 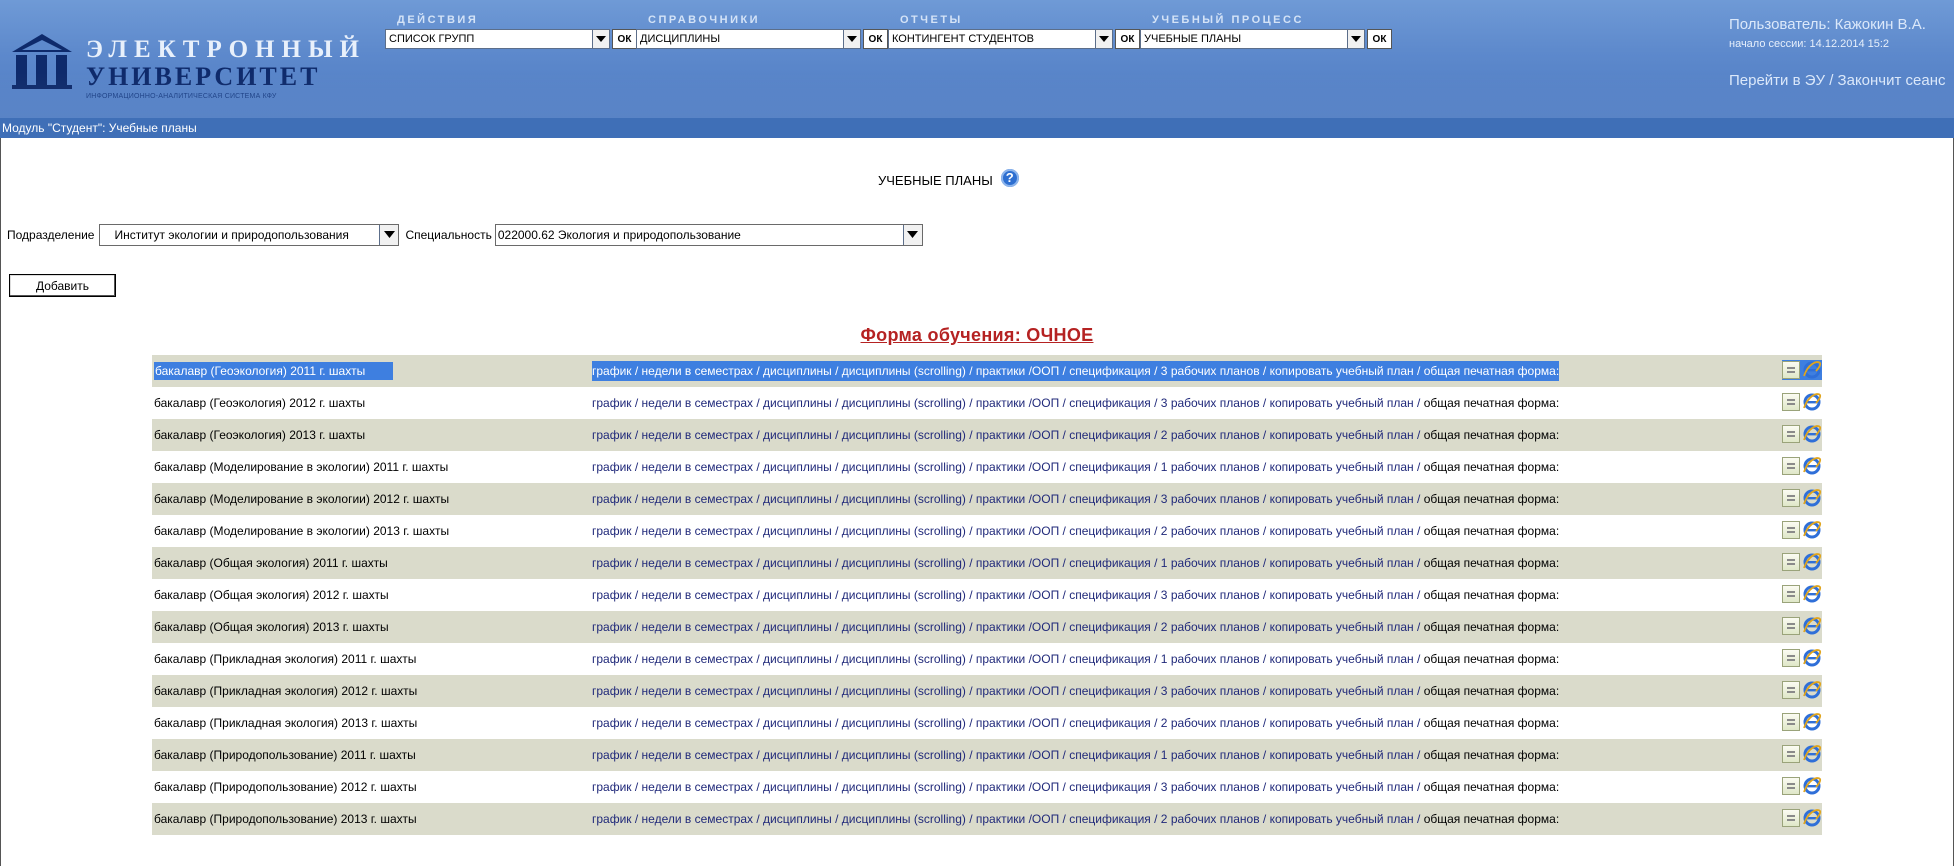 I want to click on add-button: Добавить, so click(x=62, y=285).